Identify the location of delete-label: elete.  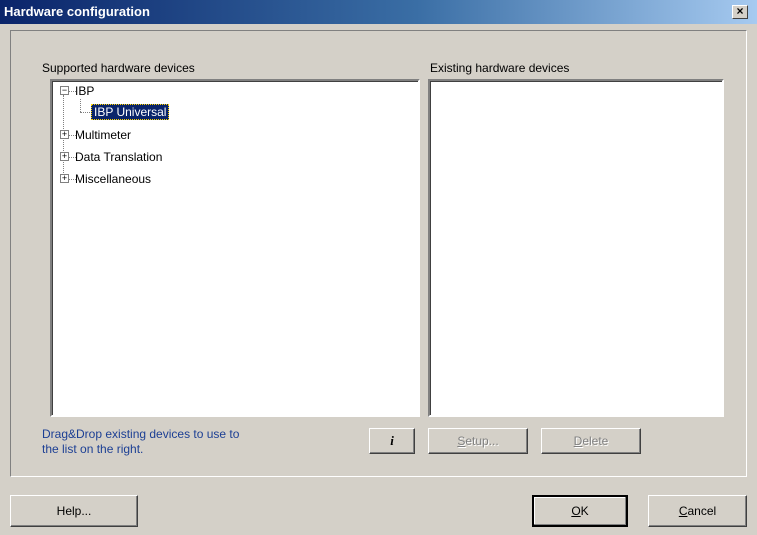
(595, 441).